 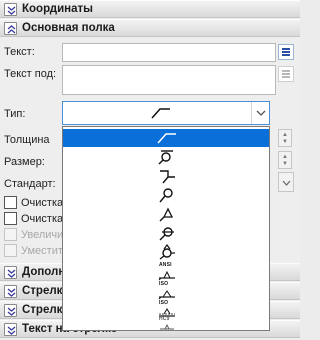 I want to click on leader-line-icon, so click(x=166, y=138).